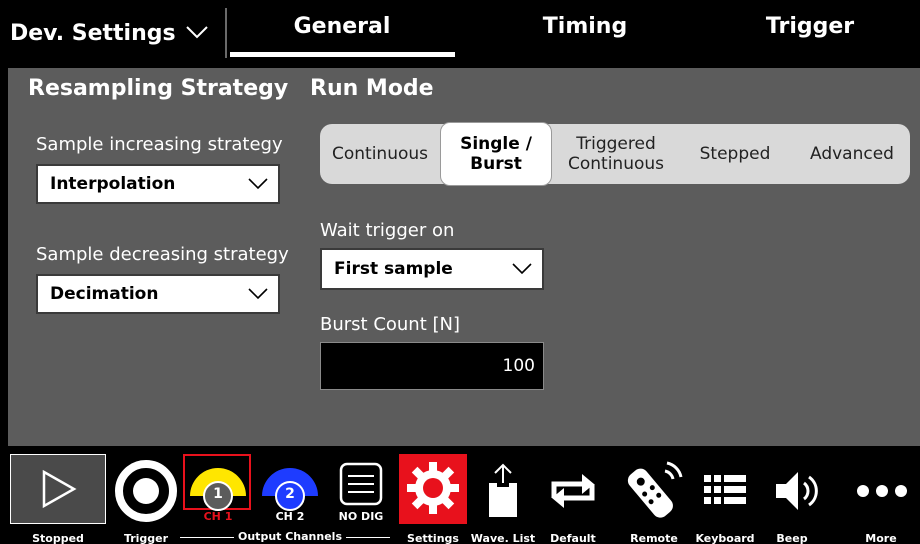 Image resolution: width=920 pixels, height=544 pixels. I want to click on wait-trigger-select: First sample, so click(432, 269).